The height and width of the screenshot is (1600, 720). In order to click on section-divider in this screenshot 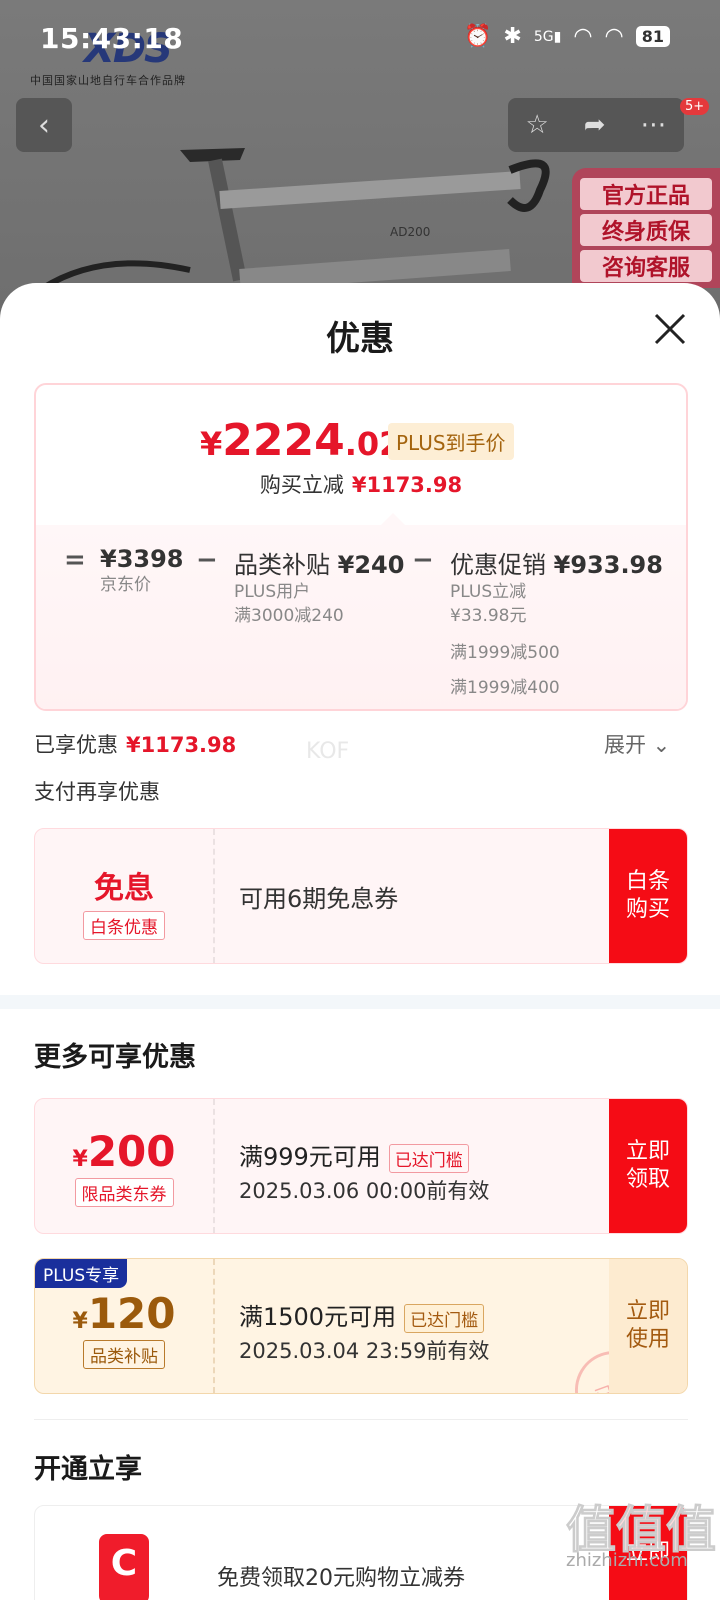, I will do `click(360, 1002)`.